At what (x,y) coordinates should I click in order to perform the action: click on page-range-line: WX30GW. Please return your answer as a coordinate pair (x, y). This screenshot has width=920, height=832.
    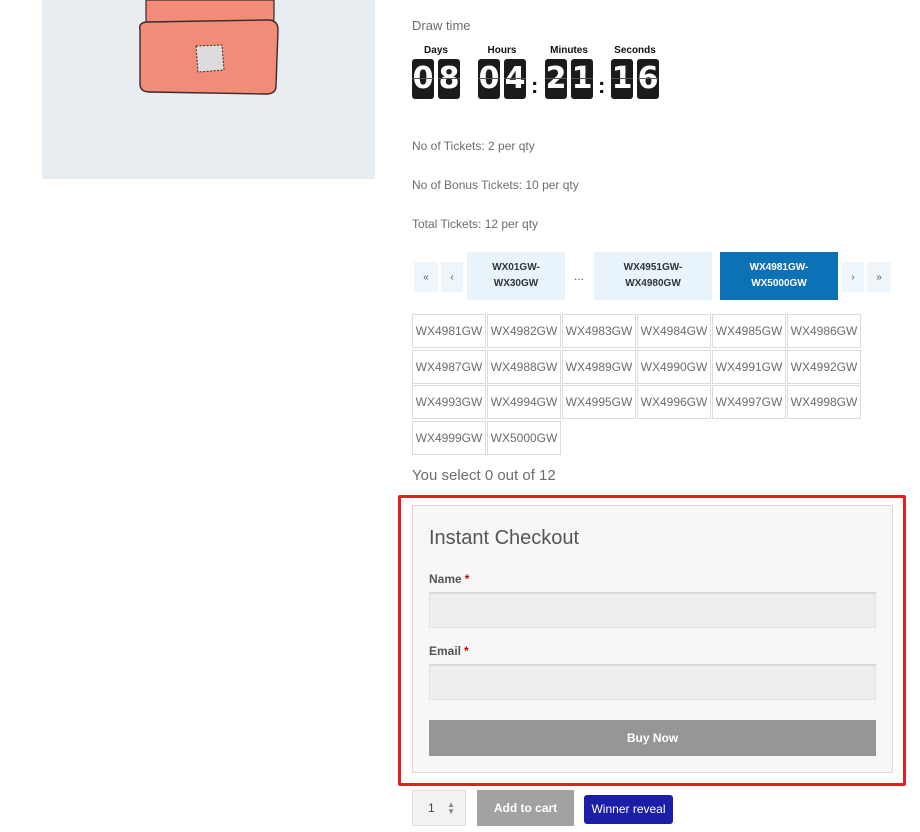
    Looking at the image, I should click on (516, 283).